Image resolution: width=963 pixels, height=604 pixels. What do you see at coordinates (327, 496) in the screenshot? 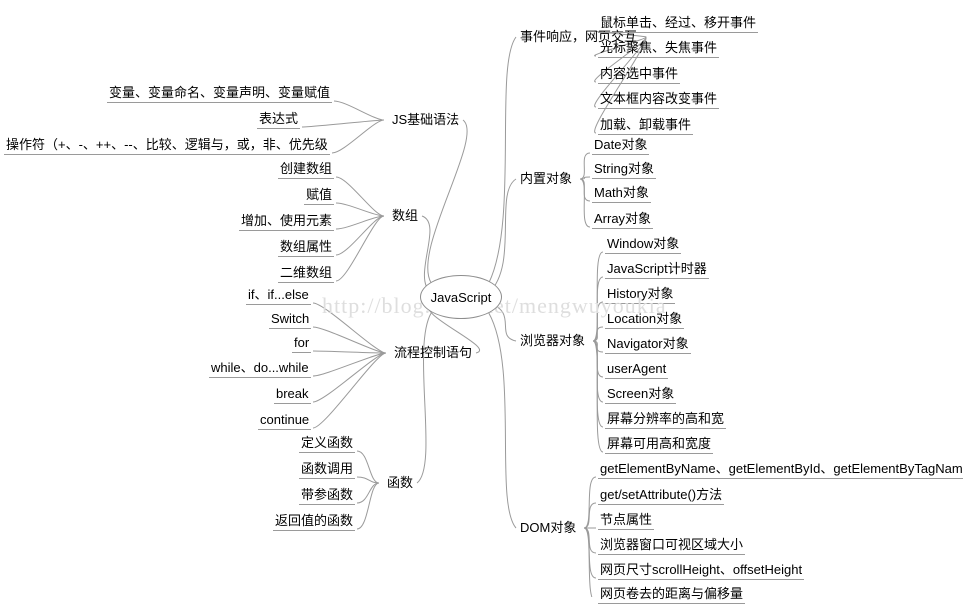
I see `leaf-带参函数: 带参函数` at bounding box center [327, 496].